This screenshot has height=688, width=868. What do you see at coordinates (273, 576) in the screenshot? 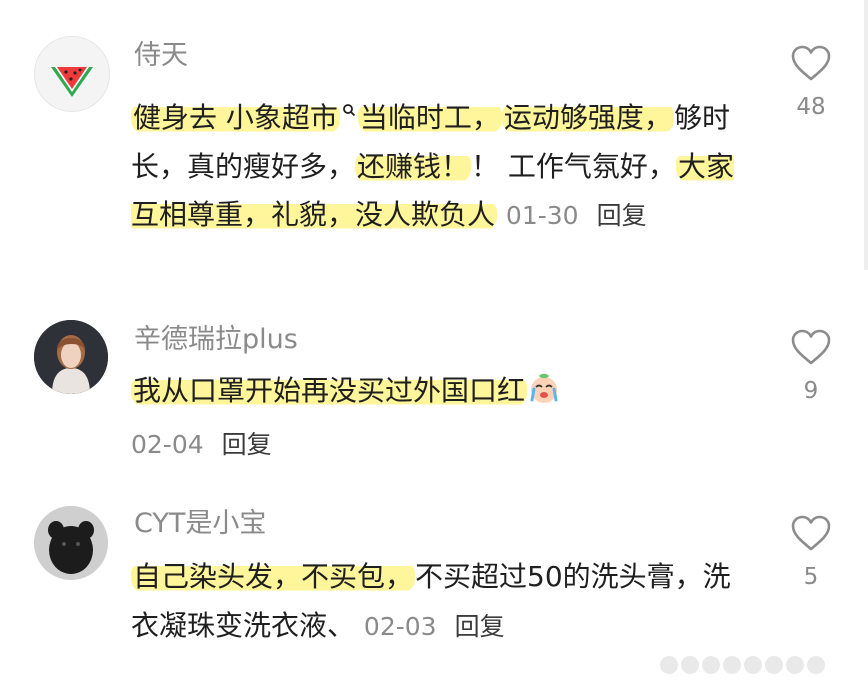
I see `highlight-segment: 自己染头发，不买包，` at bounding box center [273, 576].